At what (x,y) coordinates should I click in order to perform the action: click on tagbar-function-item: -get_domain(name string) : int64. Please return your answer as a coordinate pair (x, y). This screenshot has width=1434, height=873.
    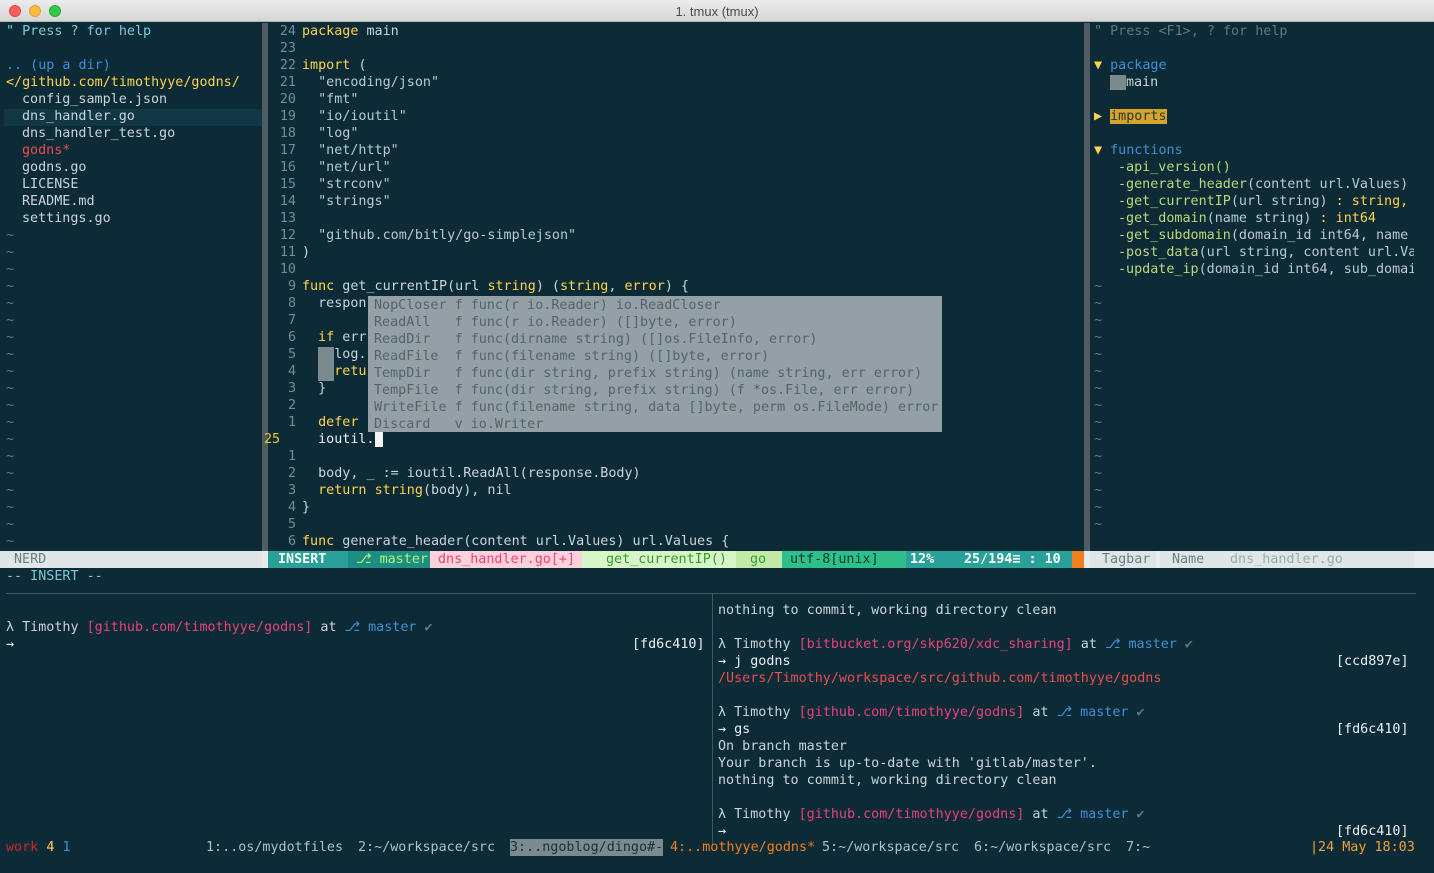
    Looking at the image, I should click on (1266, 218).